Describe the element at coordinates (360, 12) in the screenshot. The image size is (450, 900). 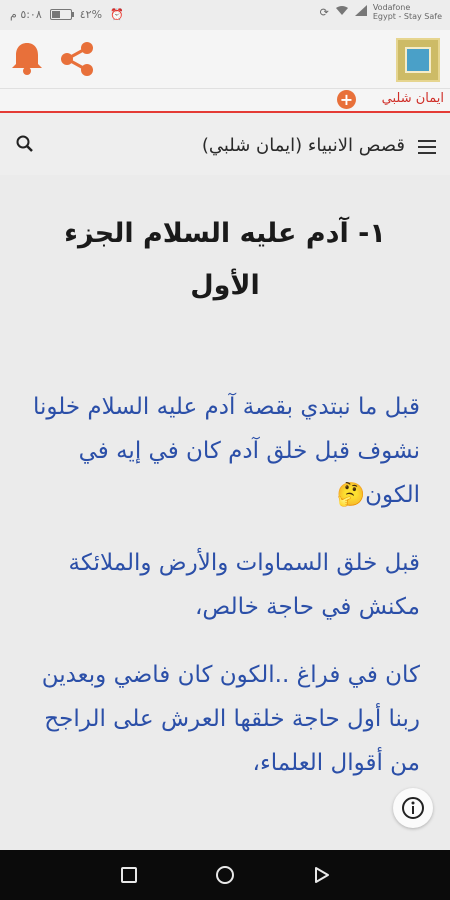
I see `signal-icon` at that location.